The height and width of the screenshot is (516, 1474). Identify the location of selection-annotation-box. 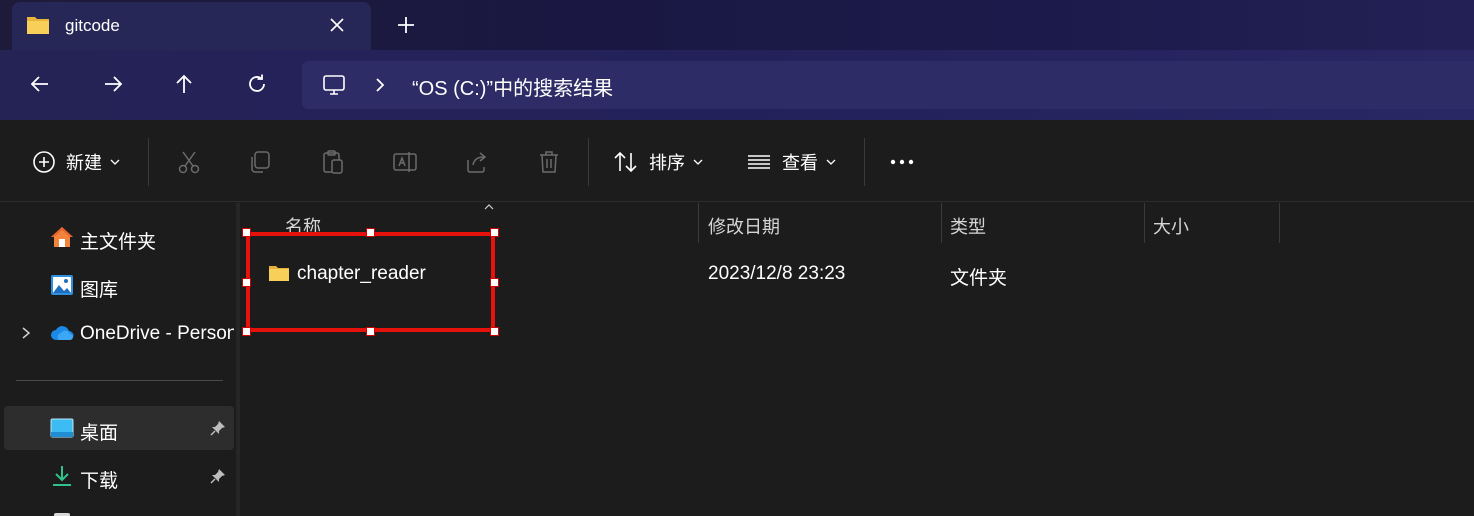
(370, 282).